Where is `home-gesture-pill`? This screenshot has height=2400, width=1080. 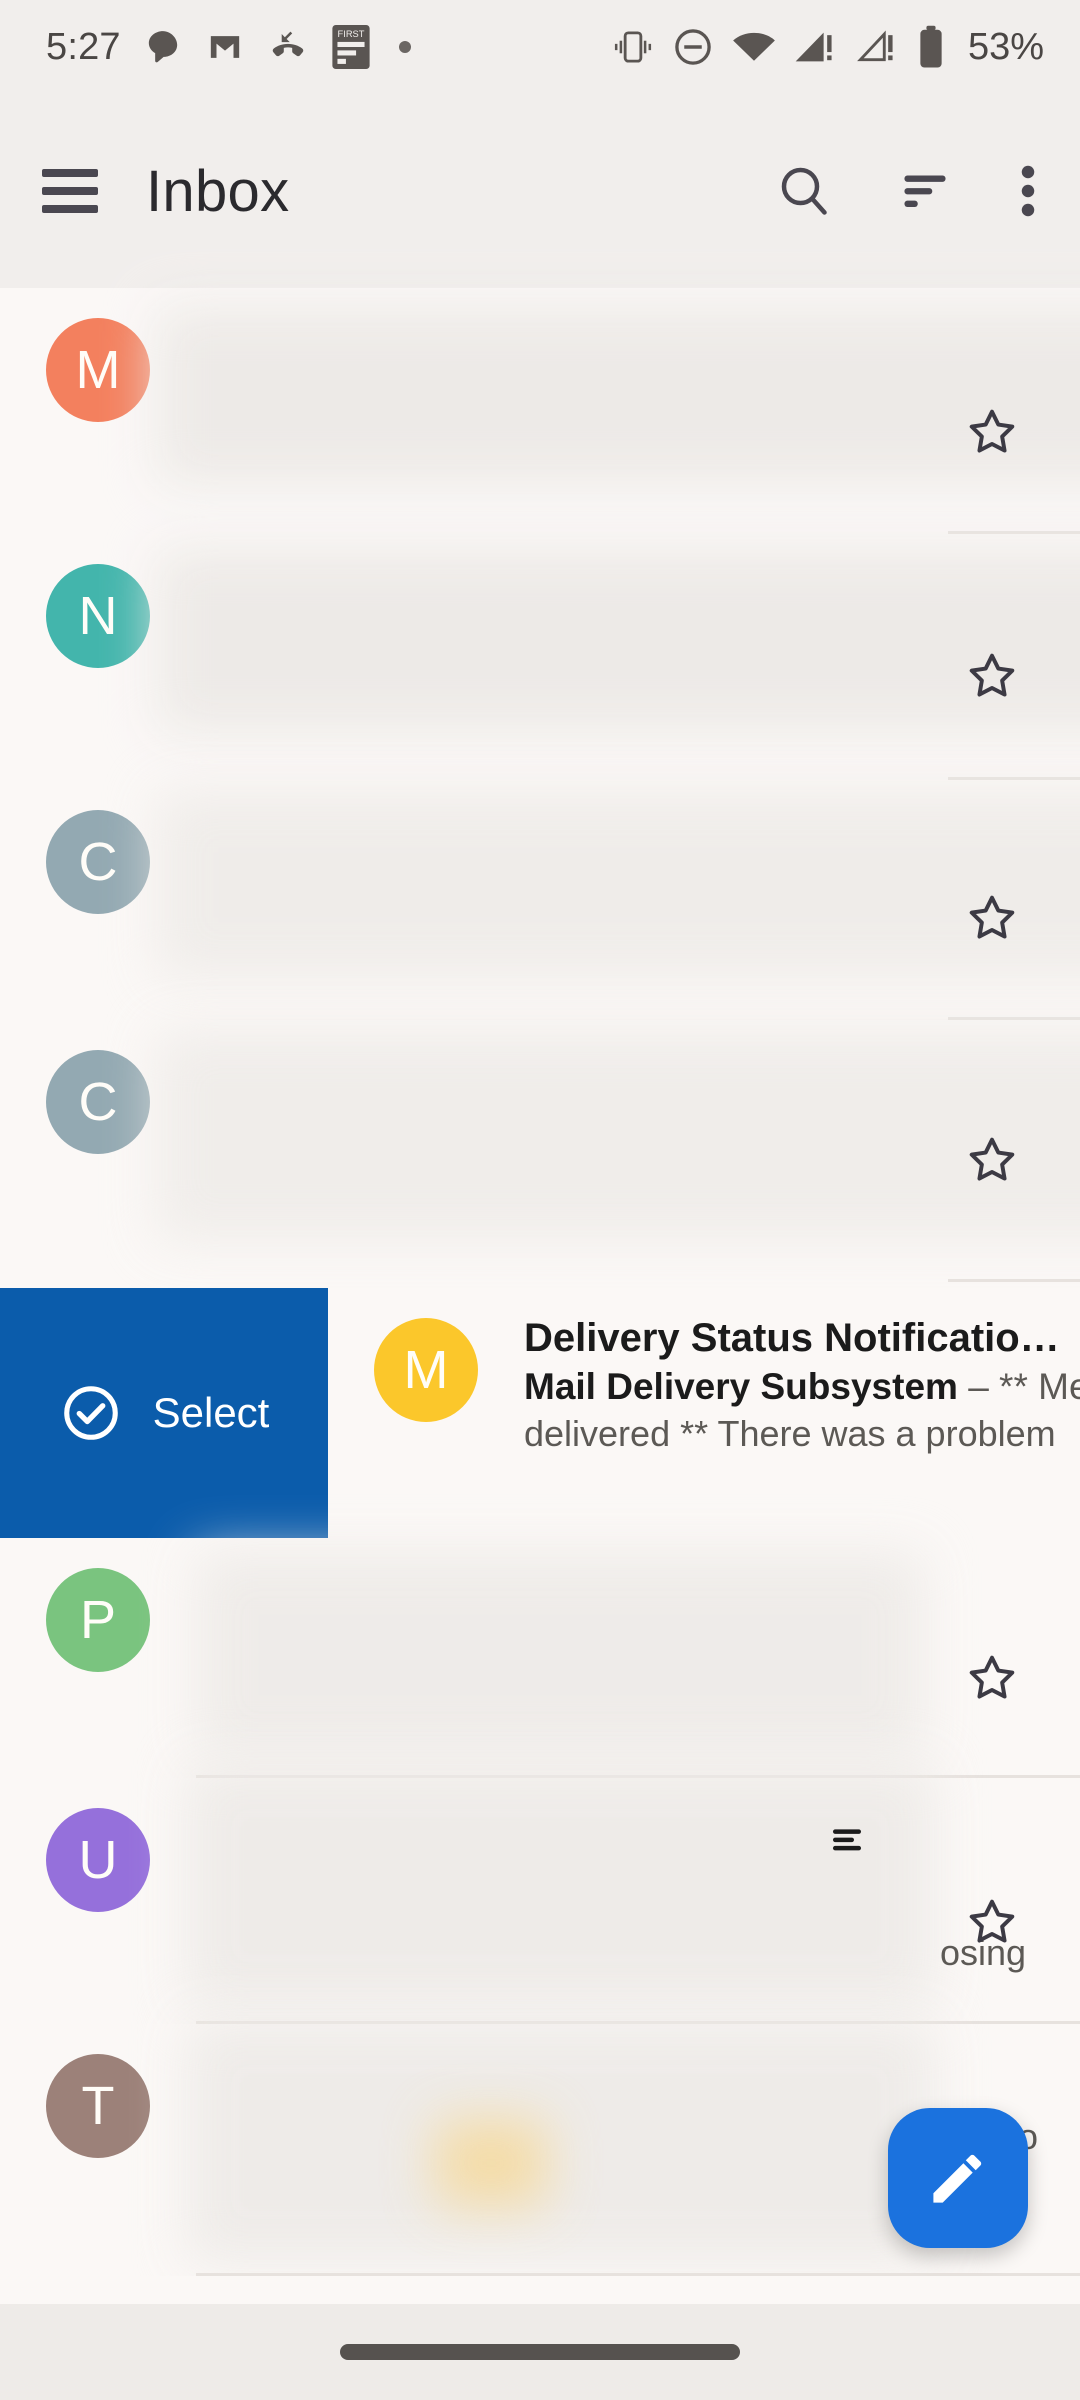 home-gesture-pill is located at coordinates (540, 2352).